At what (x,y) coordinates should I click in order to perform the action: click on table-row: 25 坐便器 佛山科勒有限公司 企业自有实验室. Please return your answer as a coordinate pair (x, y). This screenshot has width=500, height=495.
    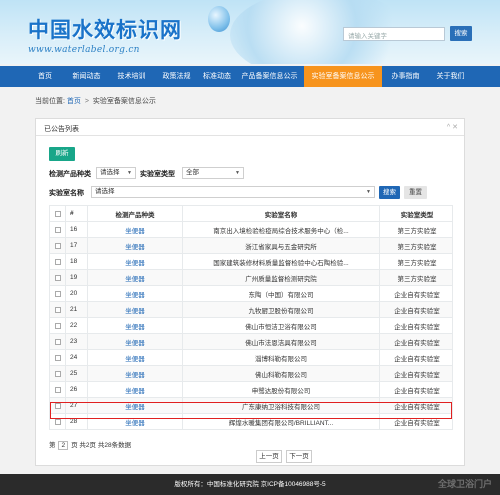
    Looking at the image, I should click on (251, 374).